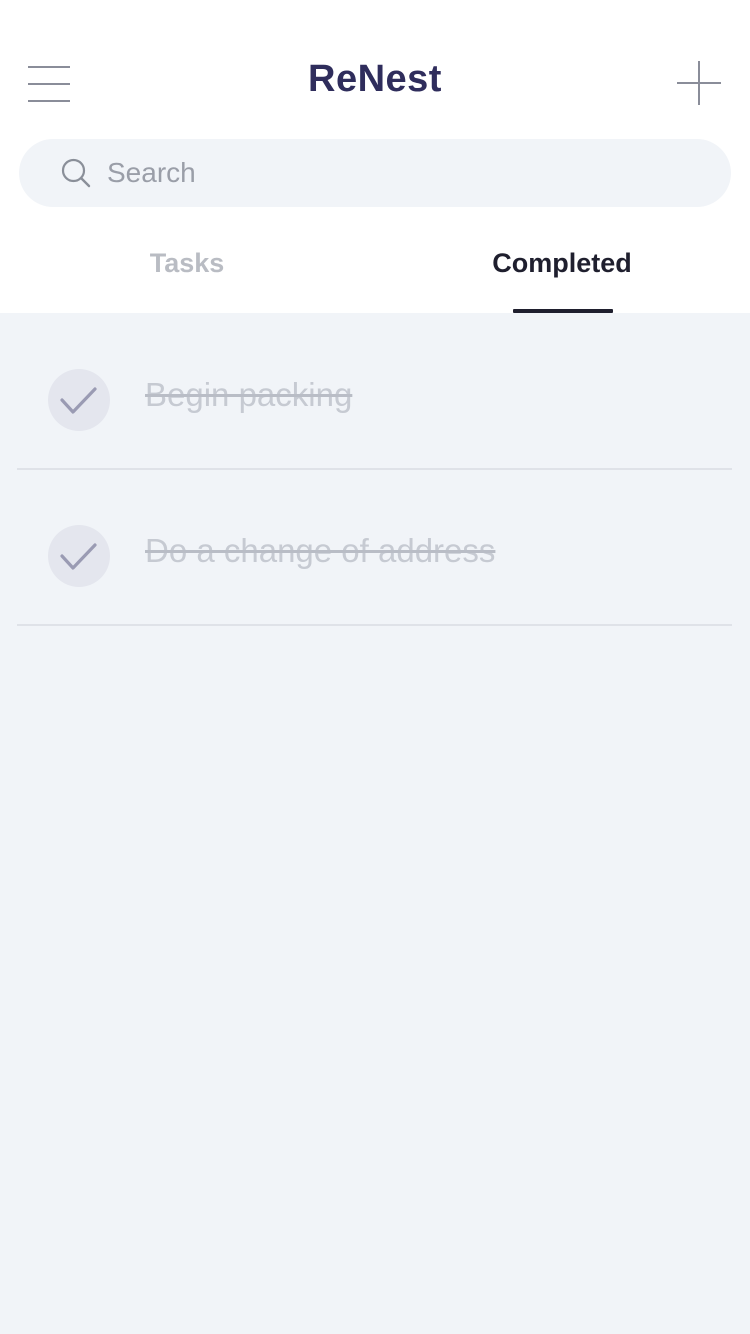  What do you see at coordinates (187, 263) in the screenshot?
I see `tab-tasks: Tasks` at bounding box center [187, 263].